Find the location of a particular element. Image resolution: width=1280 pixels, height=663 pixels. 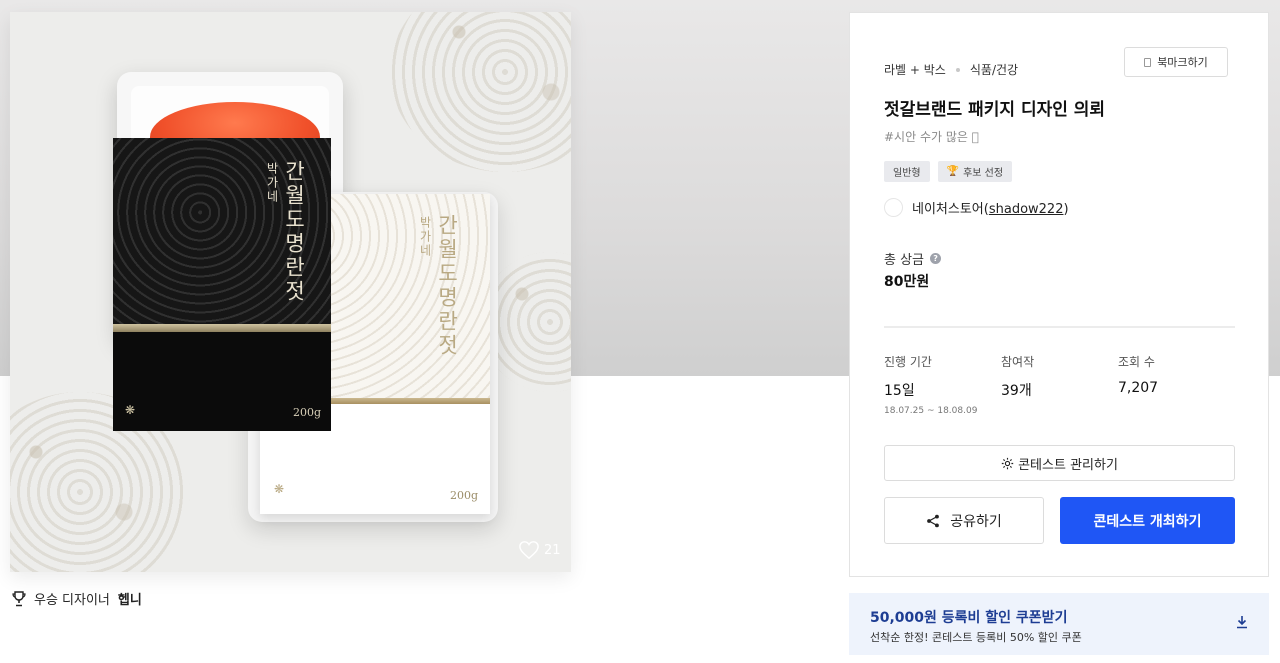

category-main: 라벨 + 박스 is located at coordinates (915, 69).